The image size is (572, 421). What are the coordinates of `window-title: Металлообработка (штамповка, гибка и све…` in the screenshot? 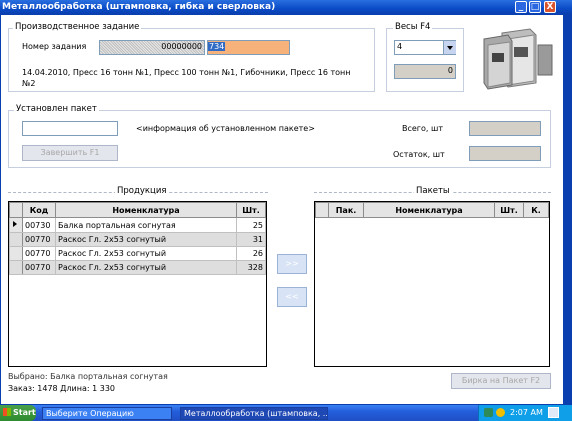 It's located at (139, 7).